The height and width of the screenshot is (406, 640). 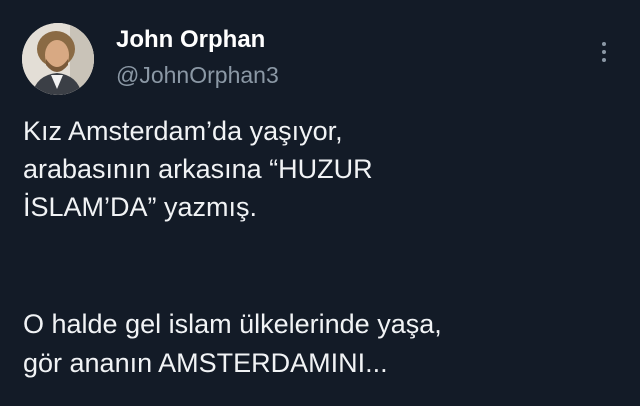 I want to click on avatar, so click(x=58, y=59).